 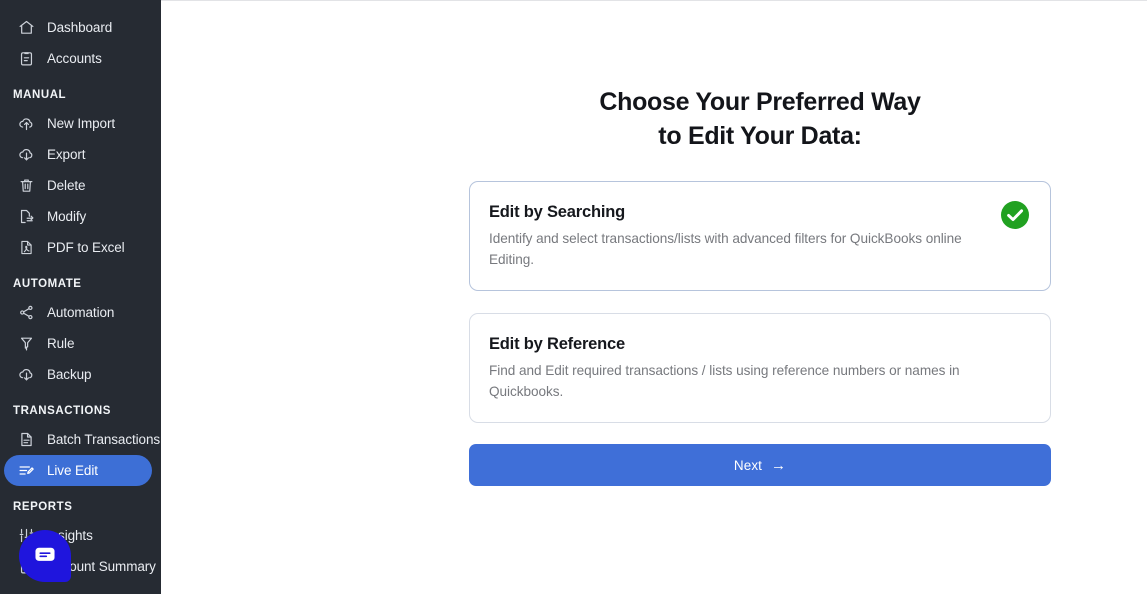 What do you see at coordinates (26, 185) in the screenshot?
I see `trash-icon` at bounding box center [26, 185].